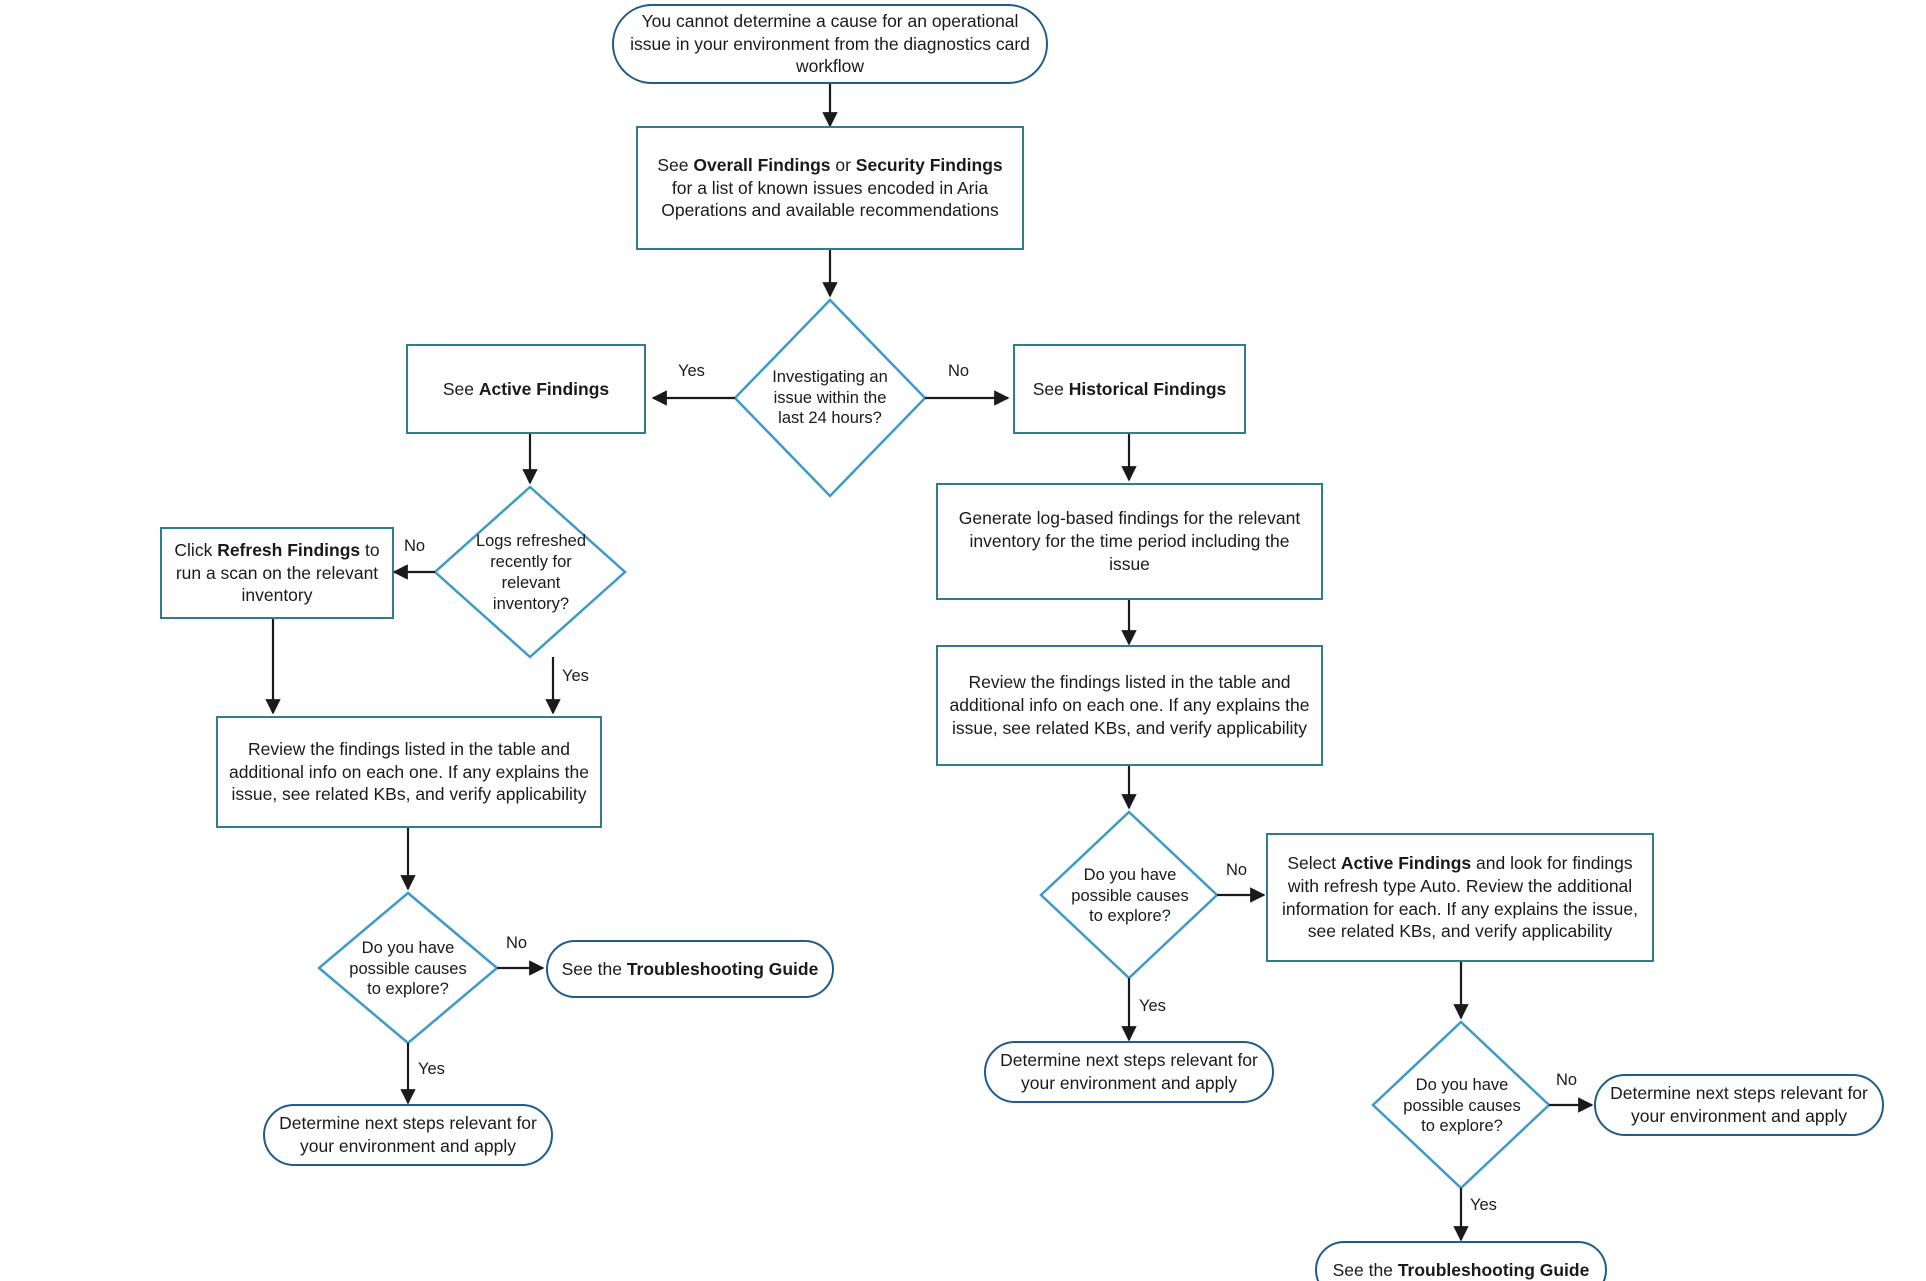 This screenshot has width=1926, height=1281. What do you see at coordinates (1483, 1205) in the screenshot?
I see `edge-label-causes-right-yes: Yes` at bounding box center [1483, 1205].